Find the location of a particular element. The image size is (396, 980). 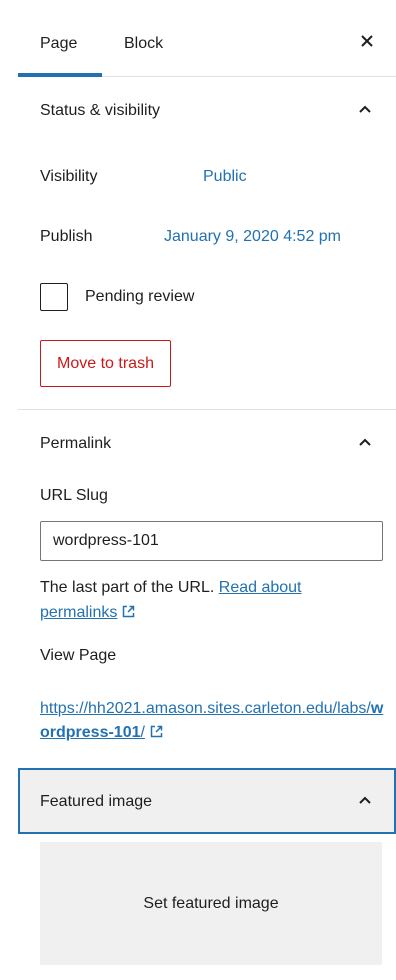

status-visibility-toggle: Status & visibility is located at coordinates (207, 111).